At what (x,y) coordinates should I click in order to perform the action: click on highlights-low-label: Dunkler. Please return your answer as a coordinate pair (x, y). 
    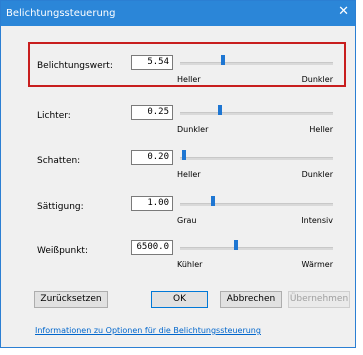
    Looking at the image, I should click on (193, 129).